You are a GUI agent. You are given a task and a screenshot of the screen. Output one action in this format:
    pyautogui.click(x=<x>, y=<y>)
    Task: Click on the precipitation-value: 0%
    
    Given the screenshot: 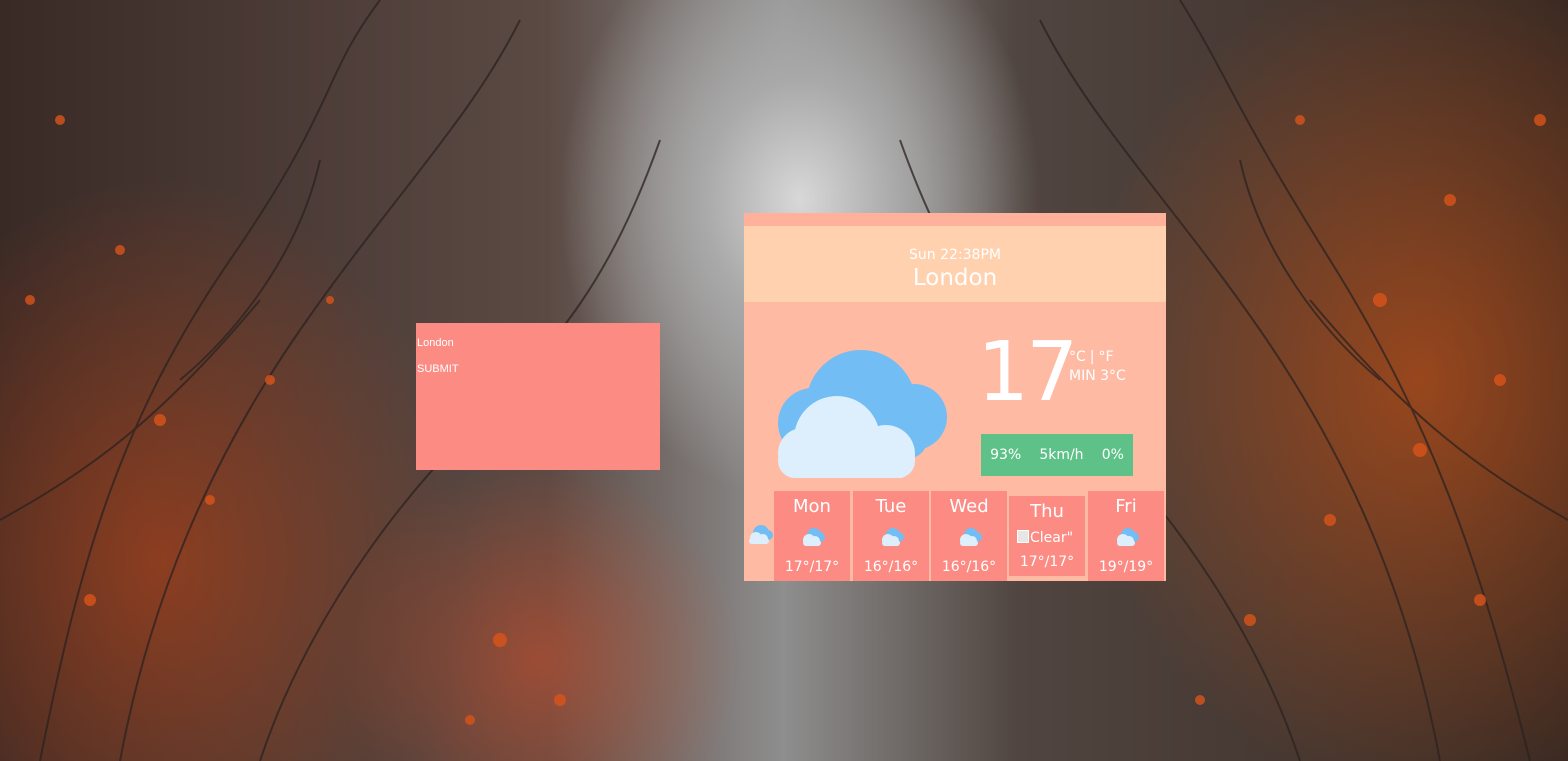 What is the action you would take?
    pyautogui.click(x=1112, y=455)
    